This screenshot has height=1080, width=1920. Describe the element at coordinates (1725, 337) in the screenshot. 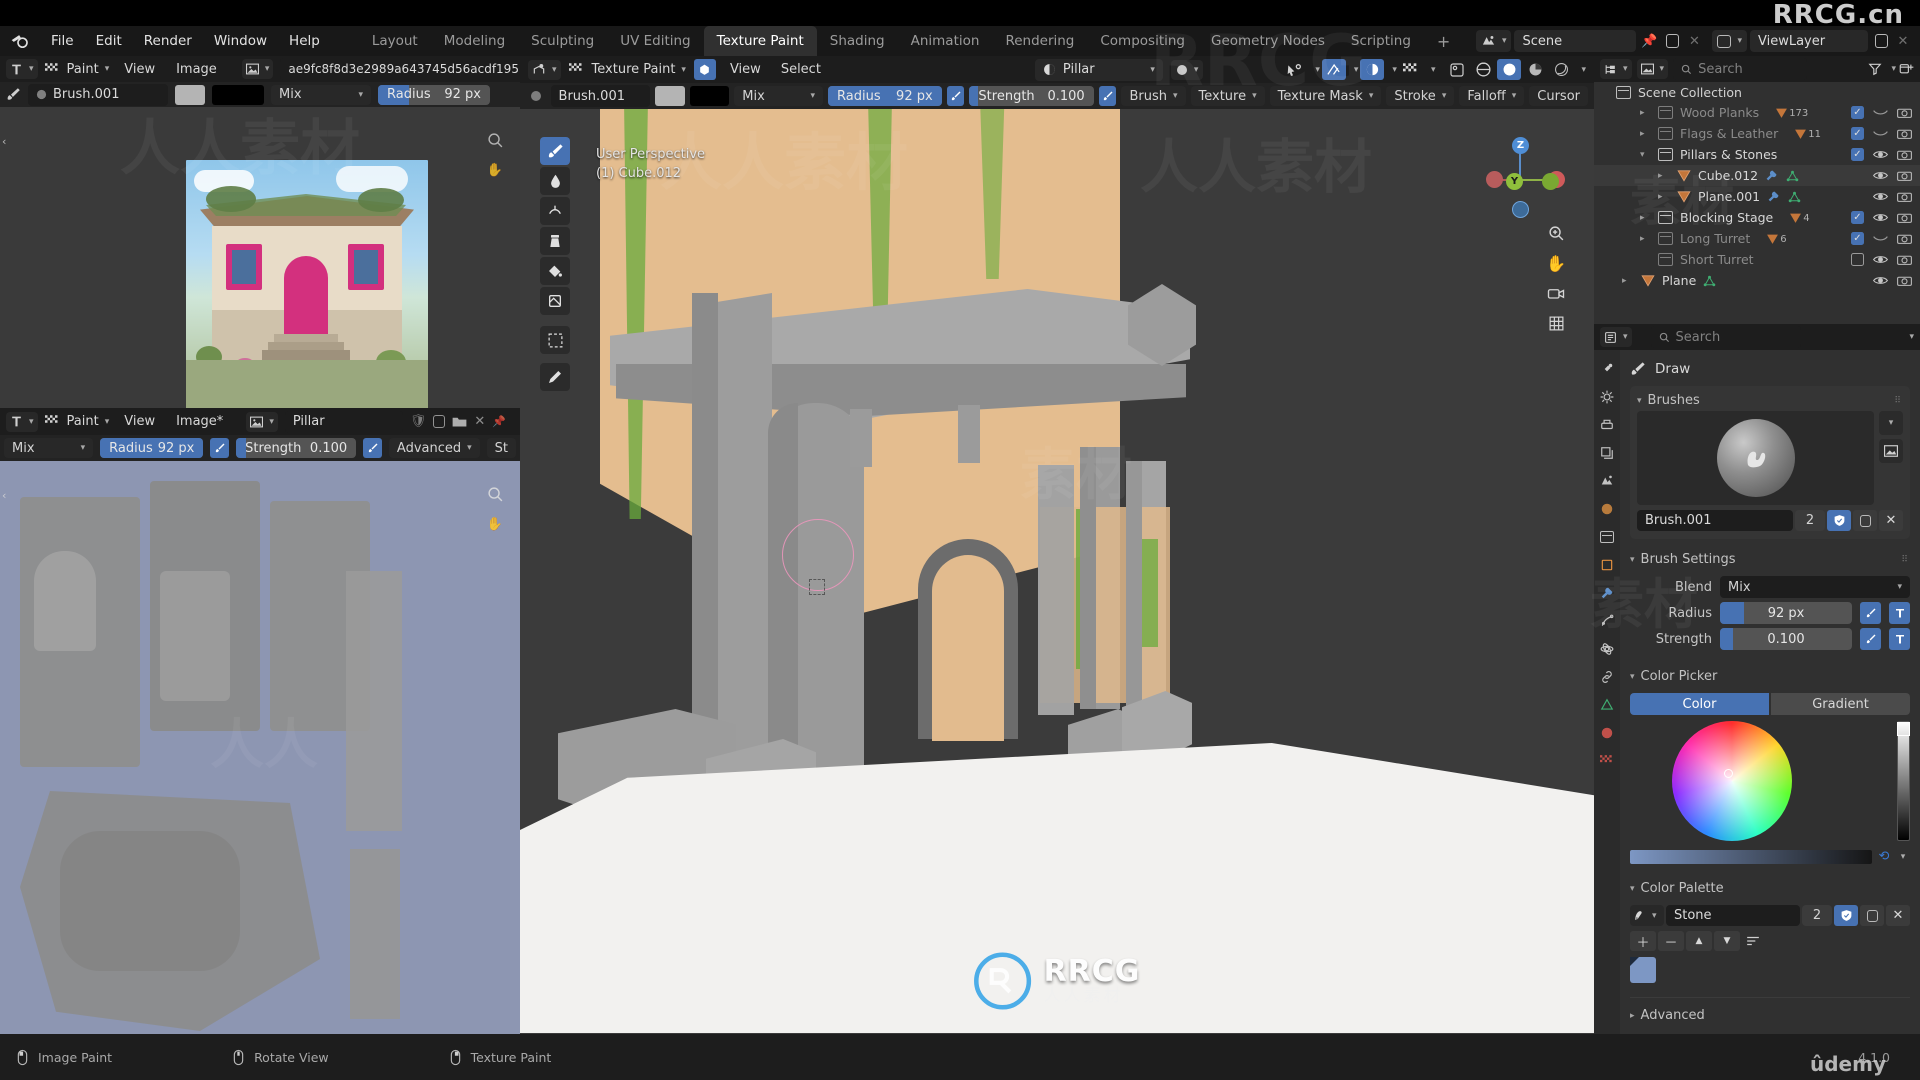

I see `properties-search-input: Search` at that location.